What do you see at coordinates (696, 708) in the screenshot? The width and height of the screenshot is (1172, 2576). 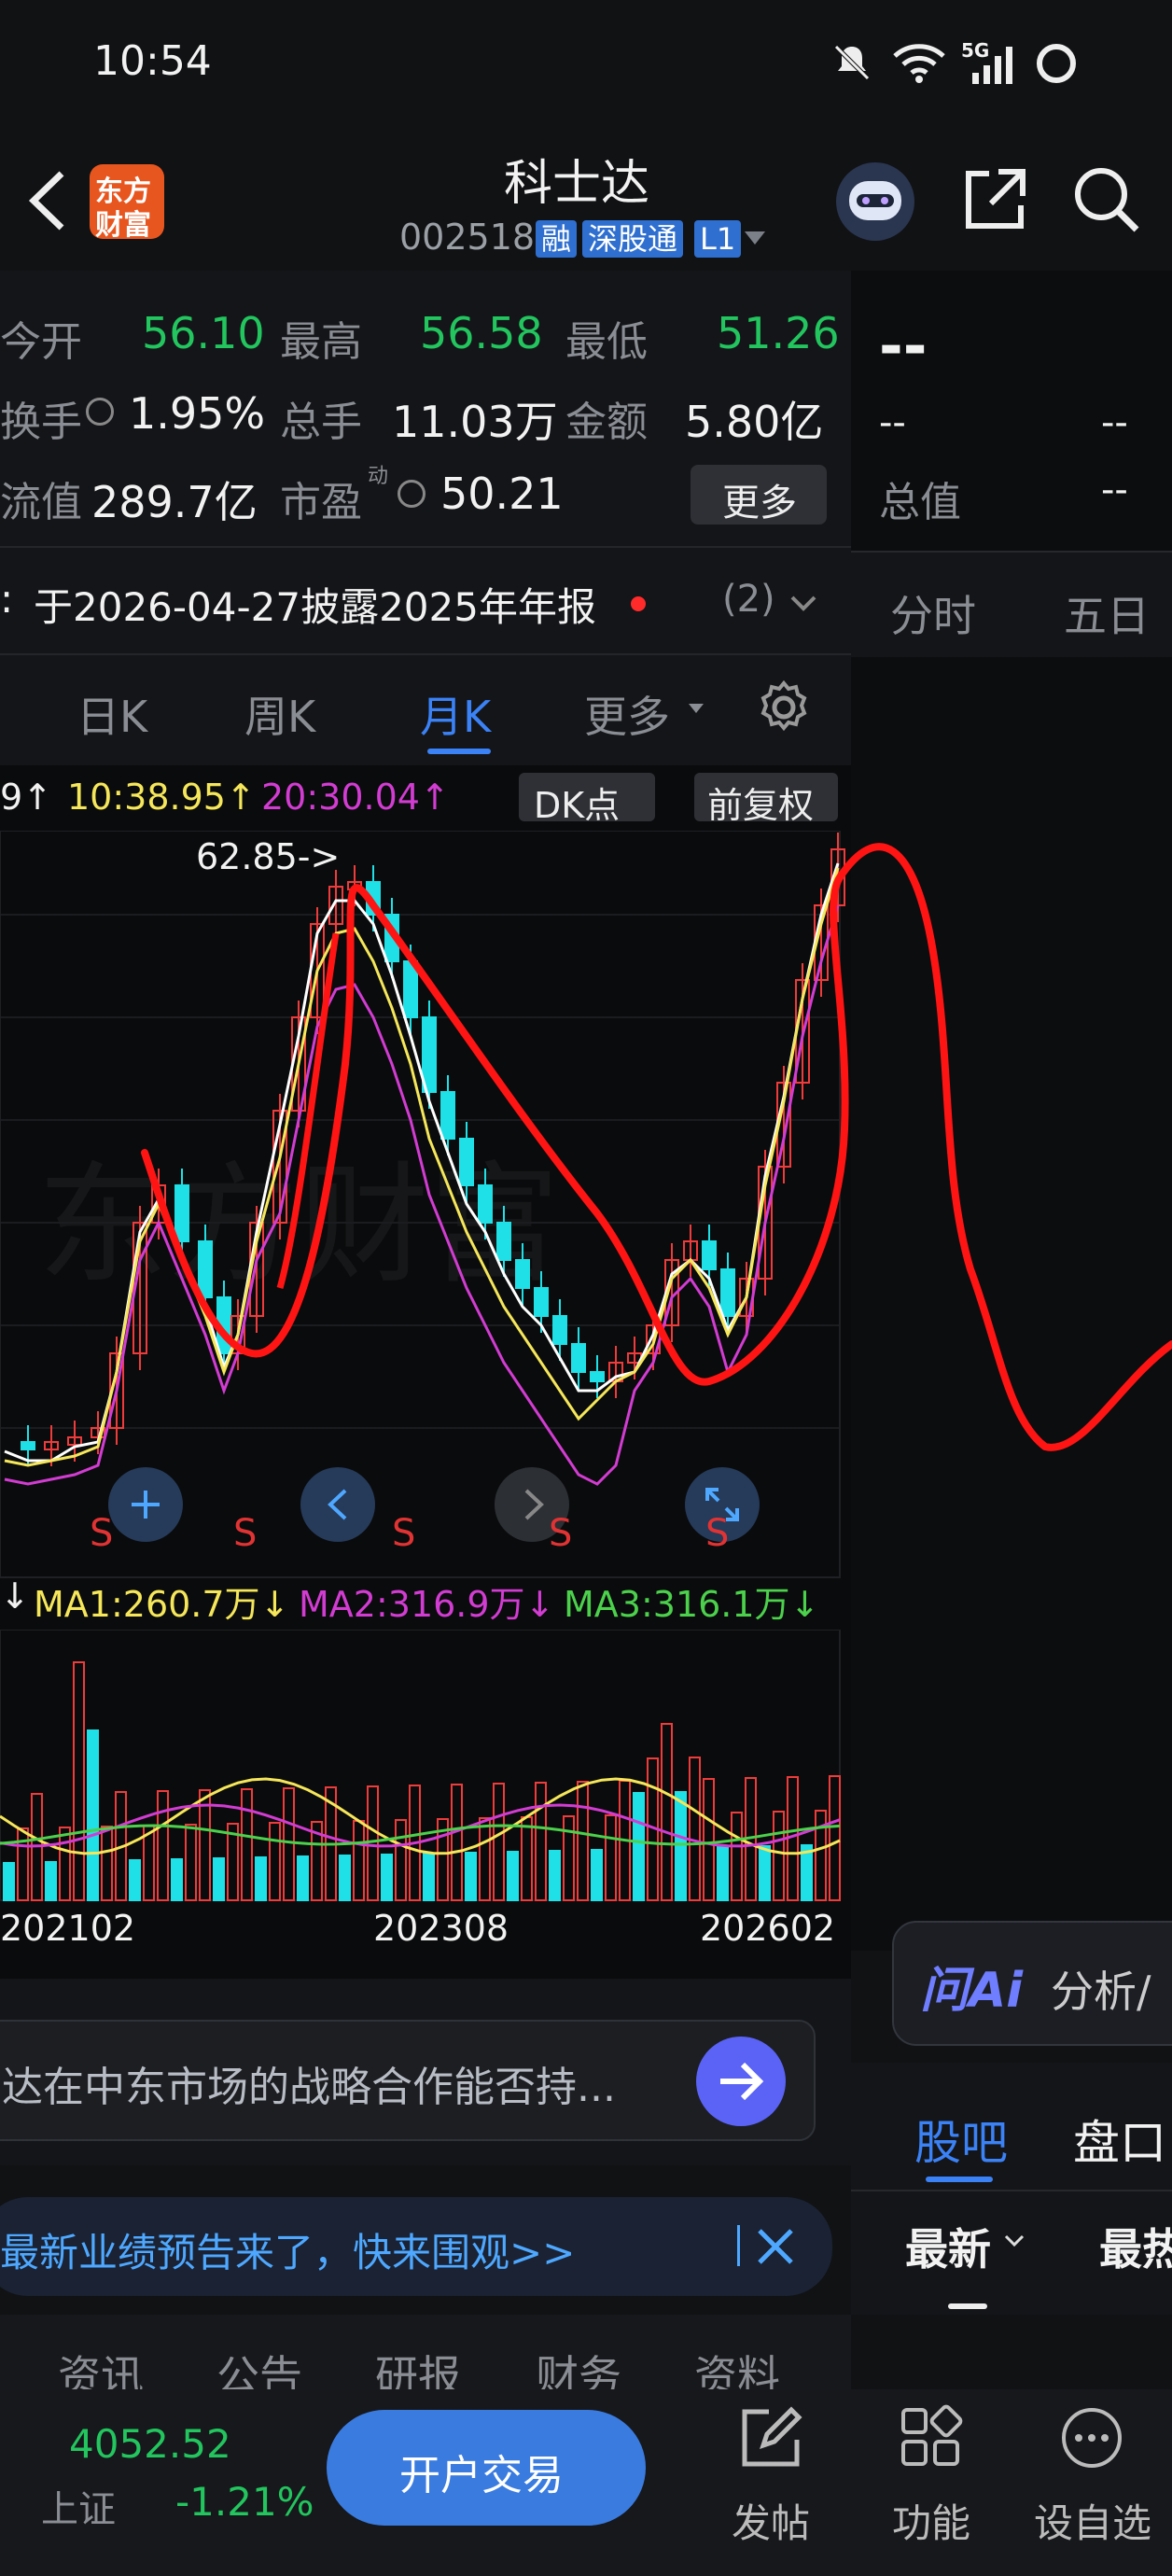 I see `caret-down-icon` at bounding box center [696, 708].